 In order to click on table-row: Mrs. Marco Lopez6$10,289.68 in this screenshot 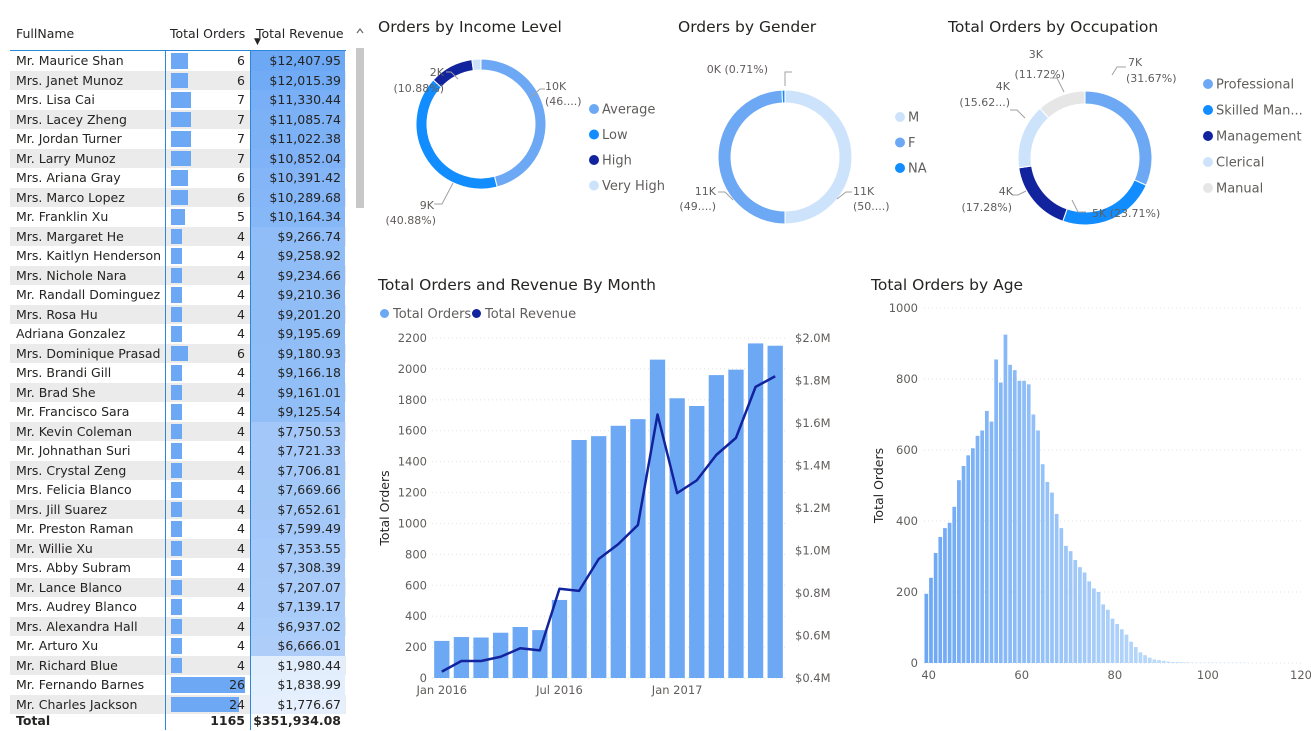, I will do `click(178, 198)`.